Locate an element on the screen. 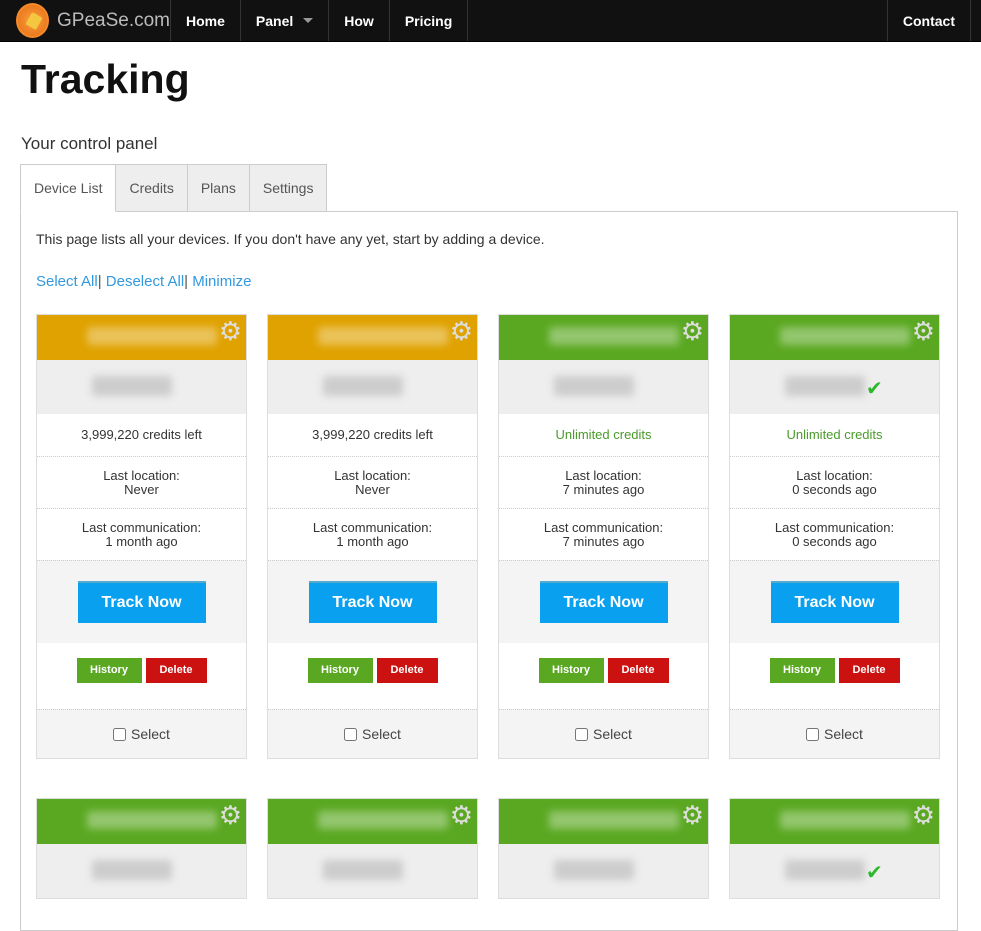 Image resolution: width=981 pixels, height=931 pixels. tab-plans: Plans is located at coordinates (218, 188).